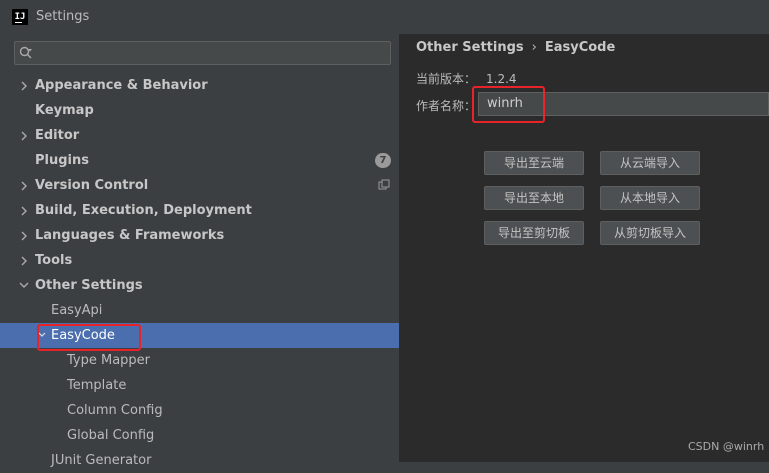 The image size is (769, 473). I want to click on breadcrumb-current: EasyCode, so click(580, 47).